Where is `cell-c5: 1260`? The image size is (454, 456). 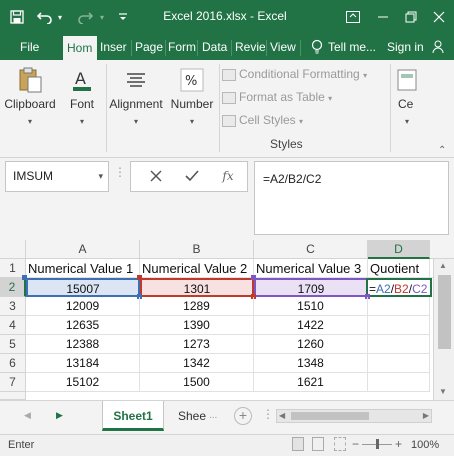
cell-c5: 1260 is located at coordinates (311, 344).